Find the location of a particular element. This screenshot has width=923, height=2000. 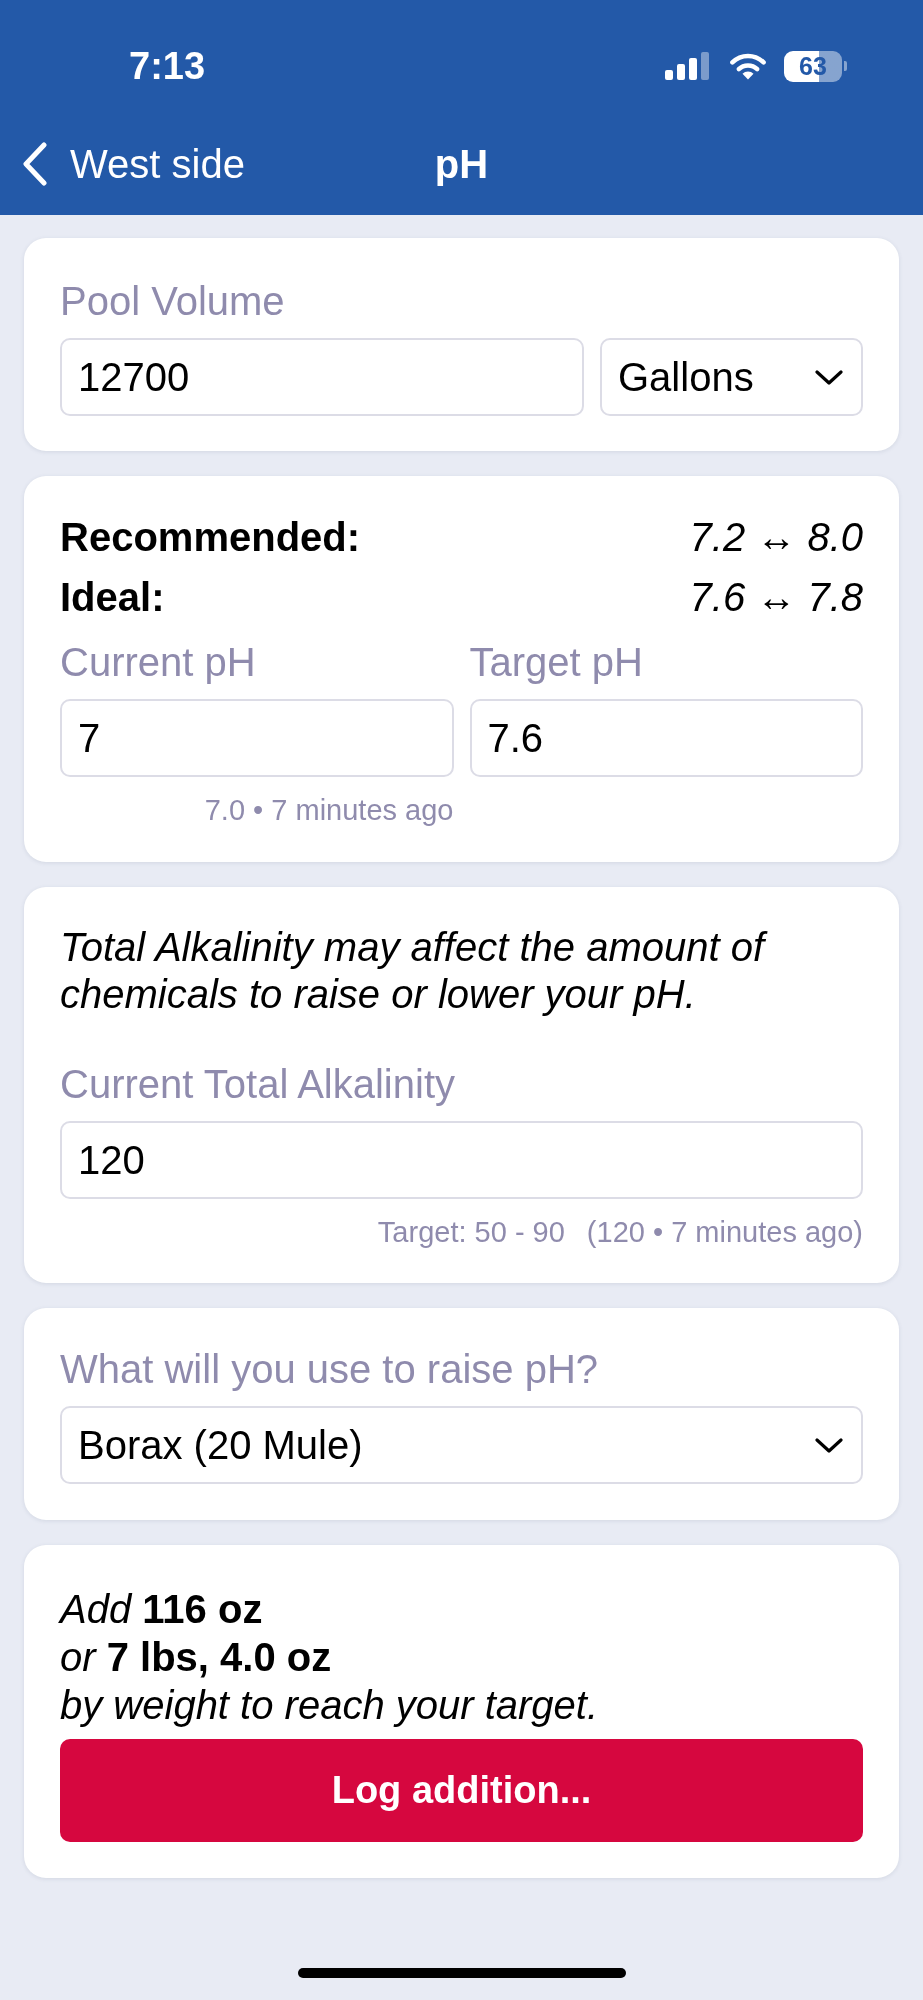

reading-hint: (120 • 7 minutes ago) is located at coordinates (724, 1232).